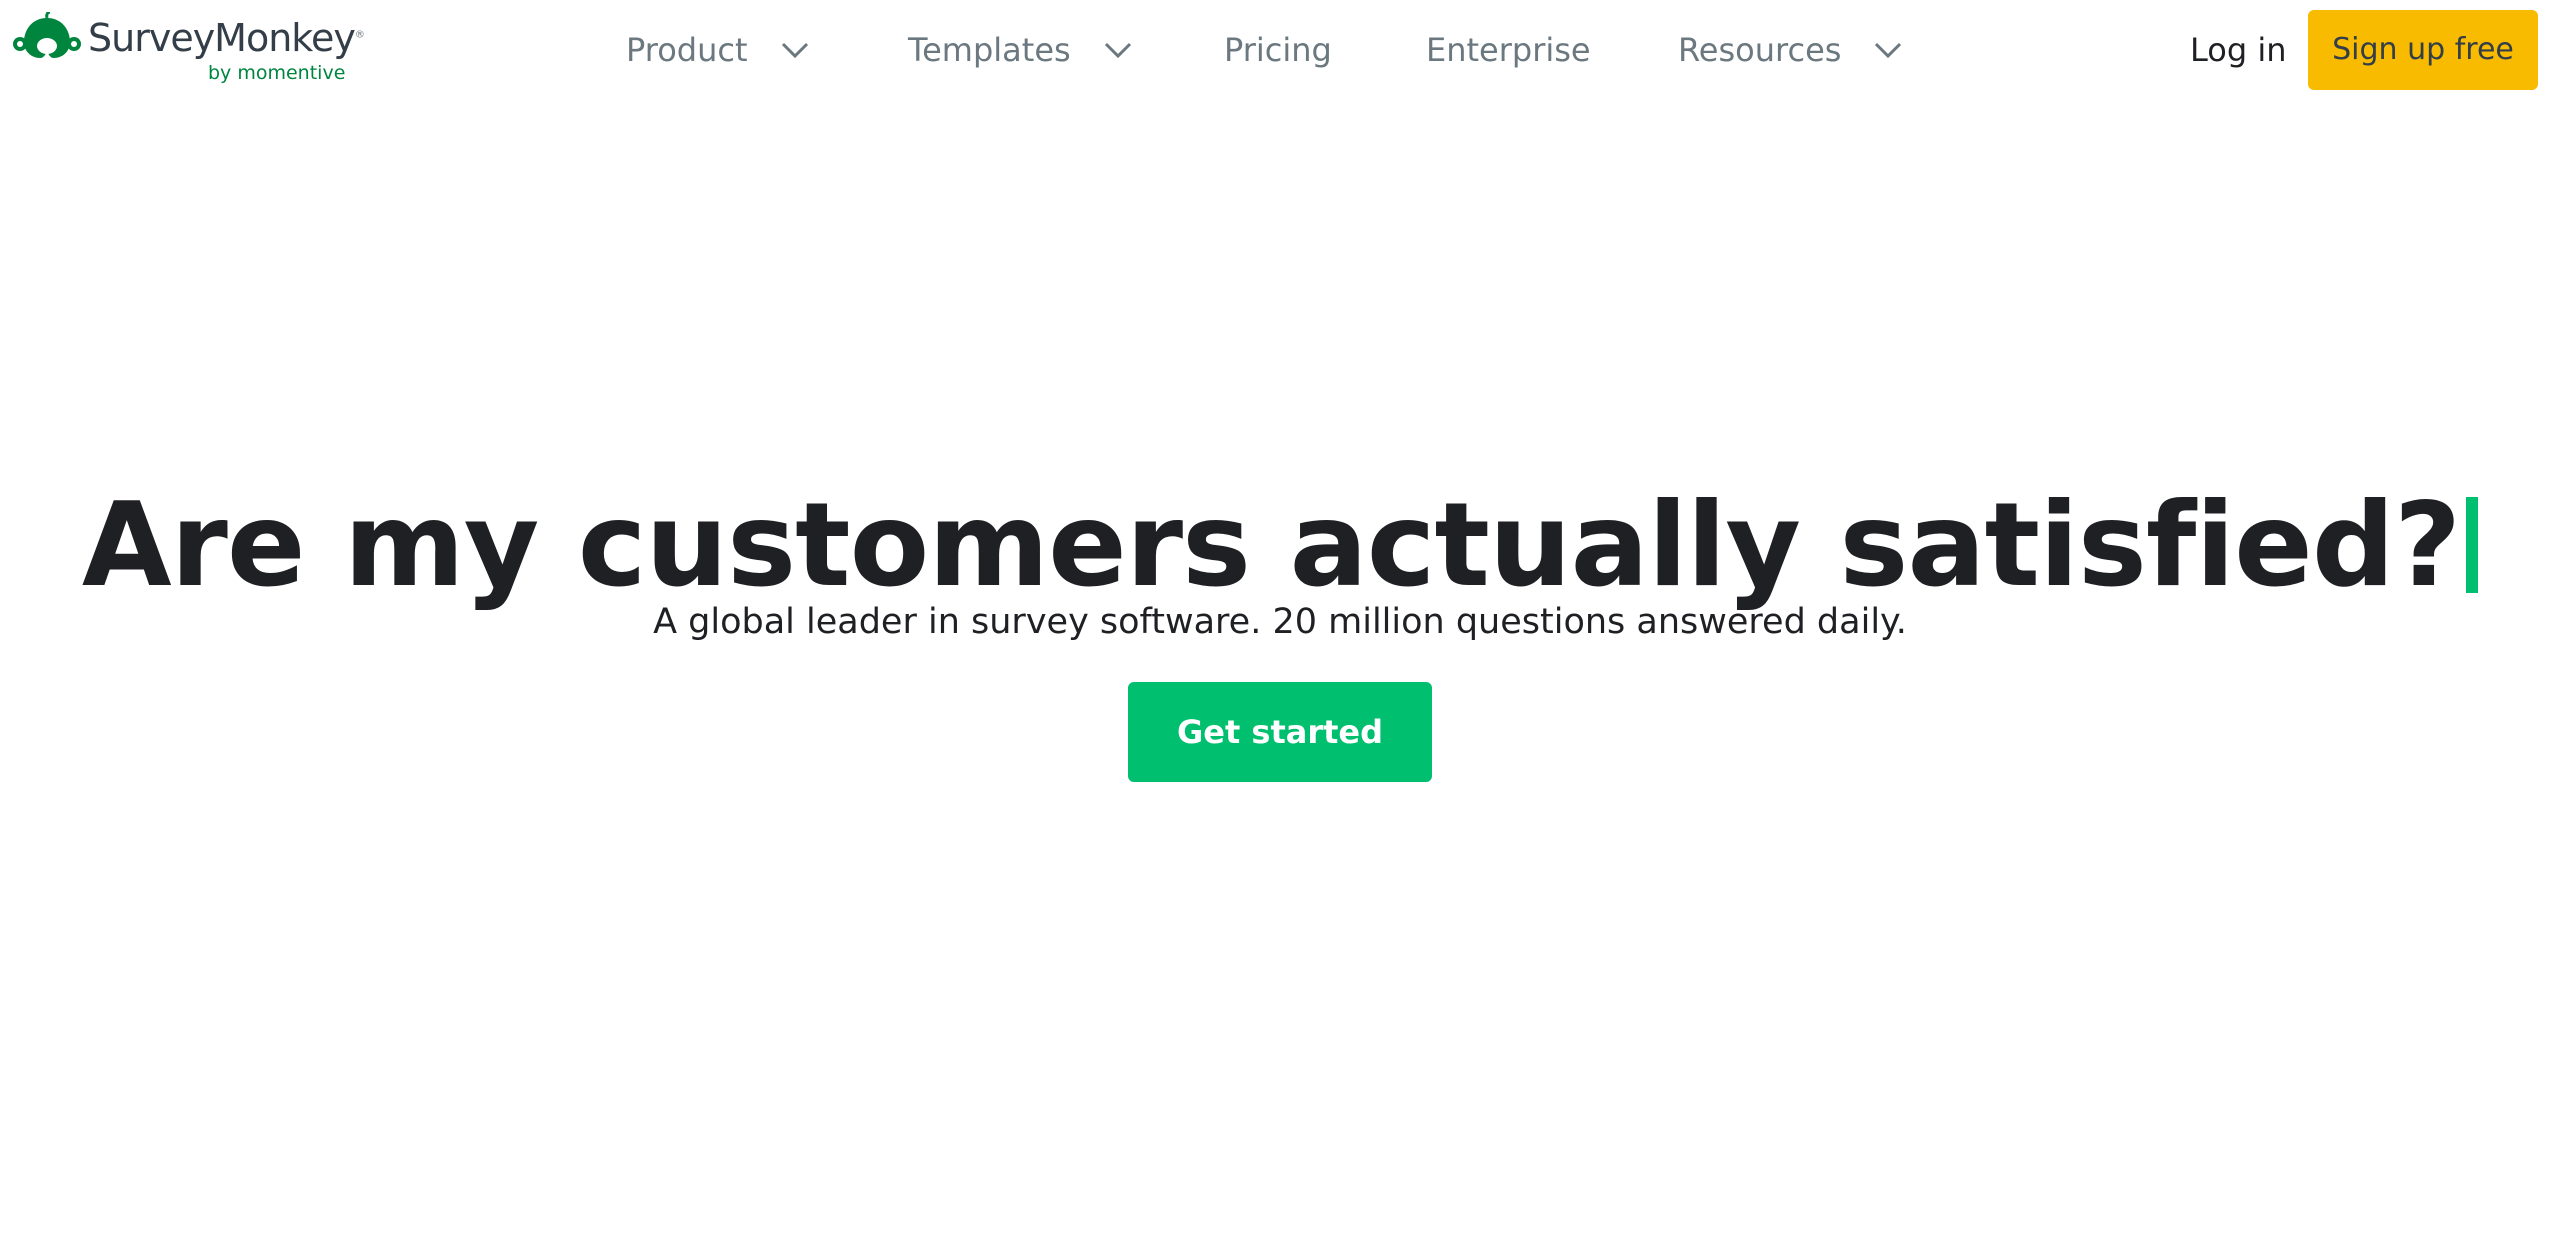 Image resolution: width=2560 pixels, height=1242 pixels. I want to click on nav-enterprise-label: Enterprise, so click(1508, 50).